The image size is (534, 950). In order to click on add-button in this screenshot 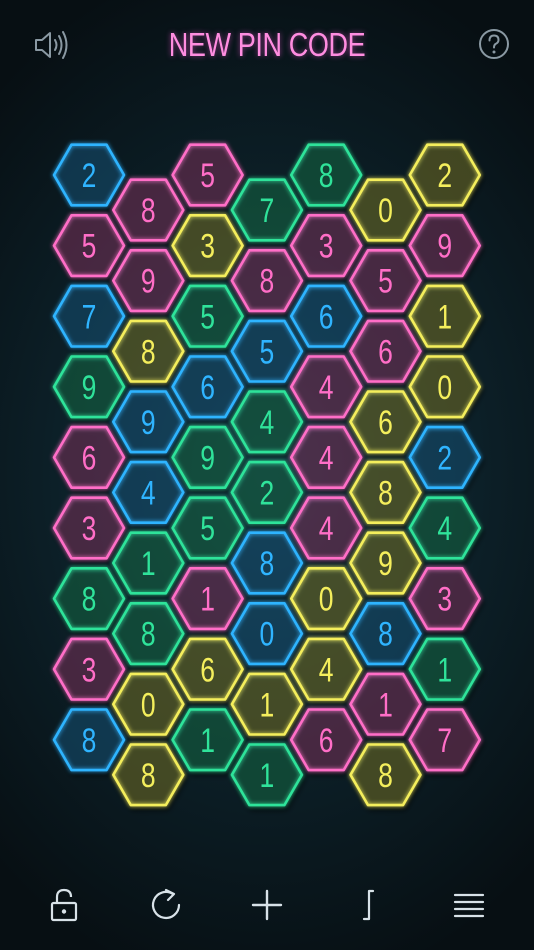, I will do `click(267, 905)`.